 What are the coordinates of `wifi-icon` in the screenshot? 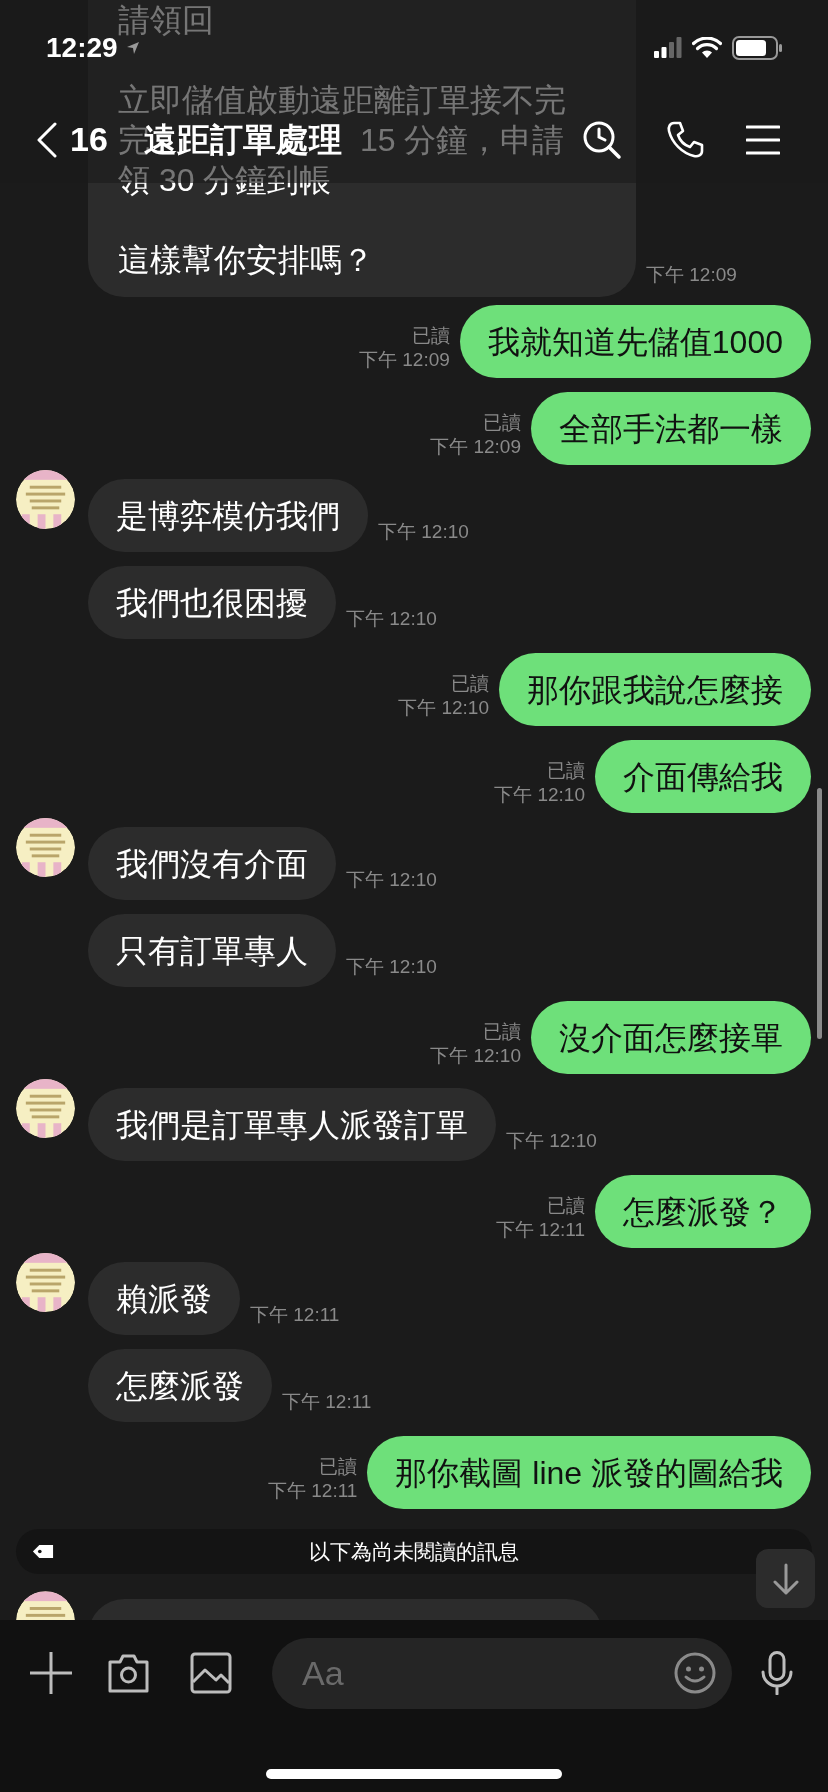 It's located at (707, 48).